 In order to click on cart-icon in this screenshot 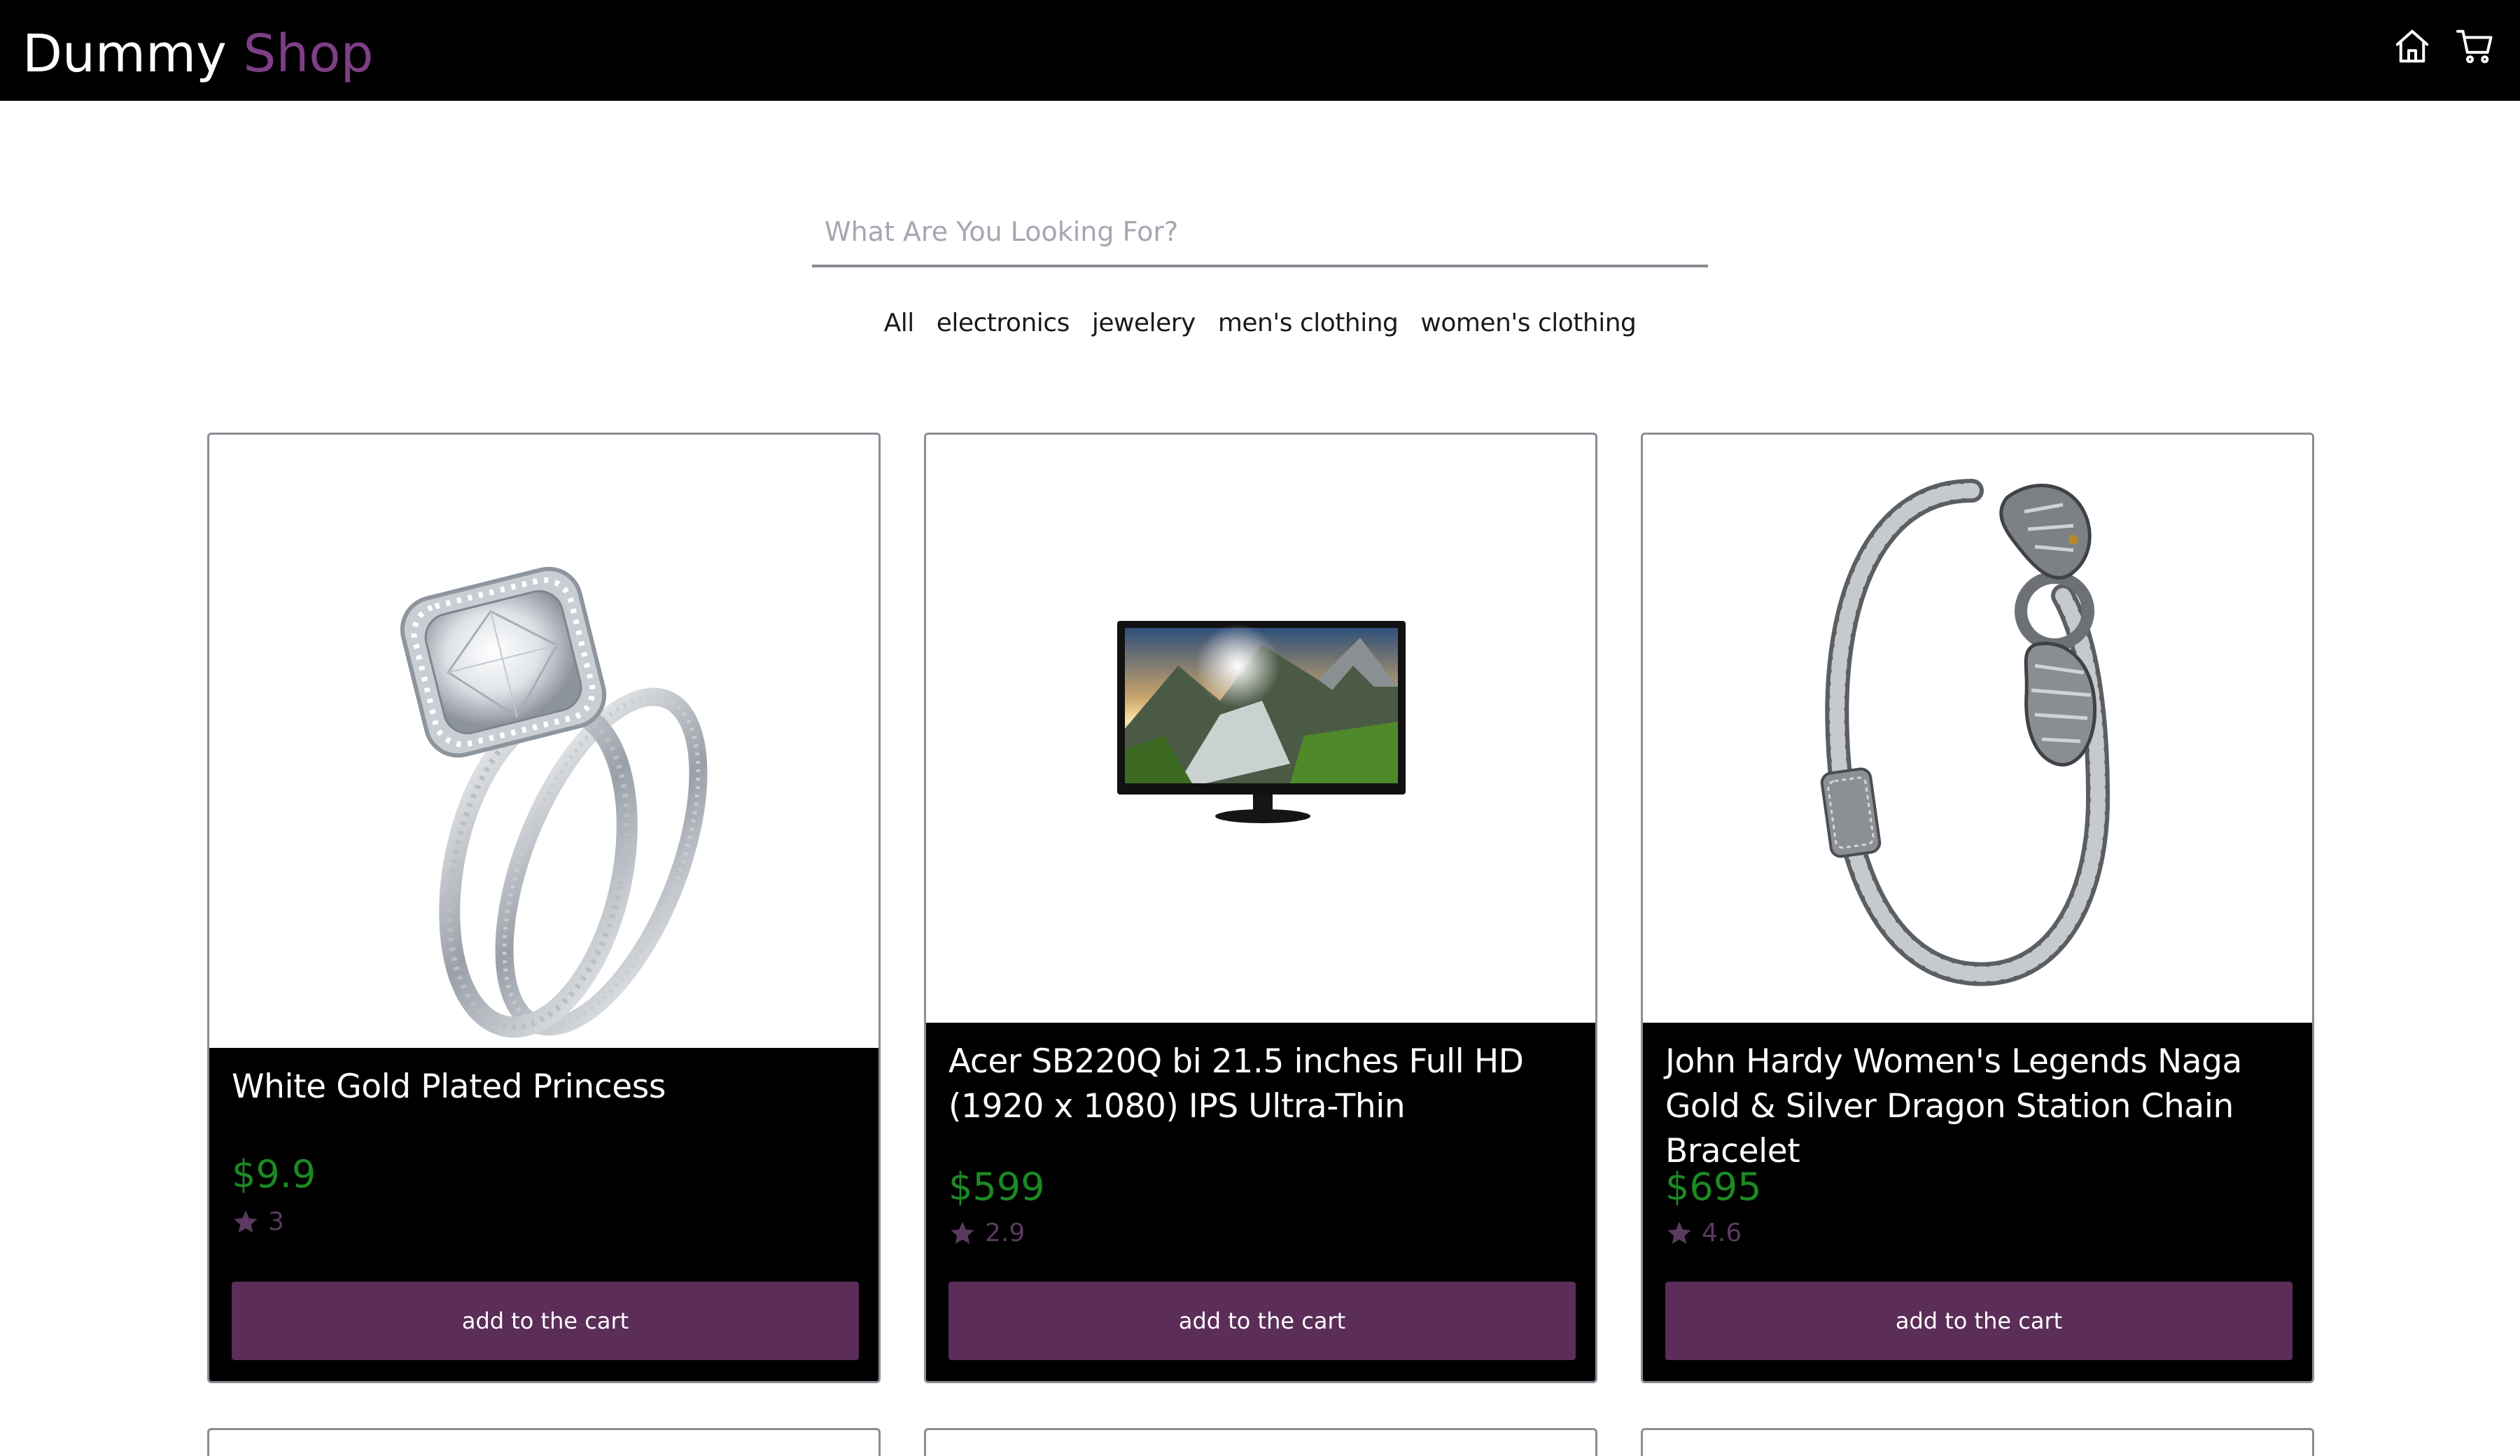, I will do `click(2474, 46)`.